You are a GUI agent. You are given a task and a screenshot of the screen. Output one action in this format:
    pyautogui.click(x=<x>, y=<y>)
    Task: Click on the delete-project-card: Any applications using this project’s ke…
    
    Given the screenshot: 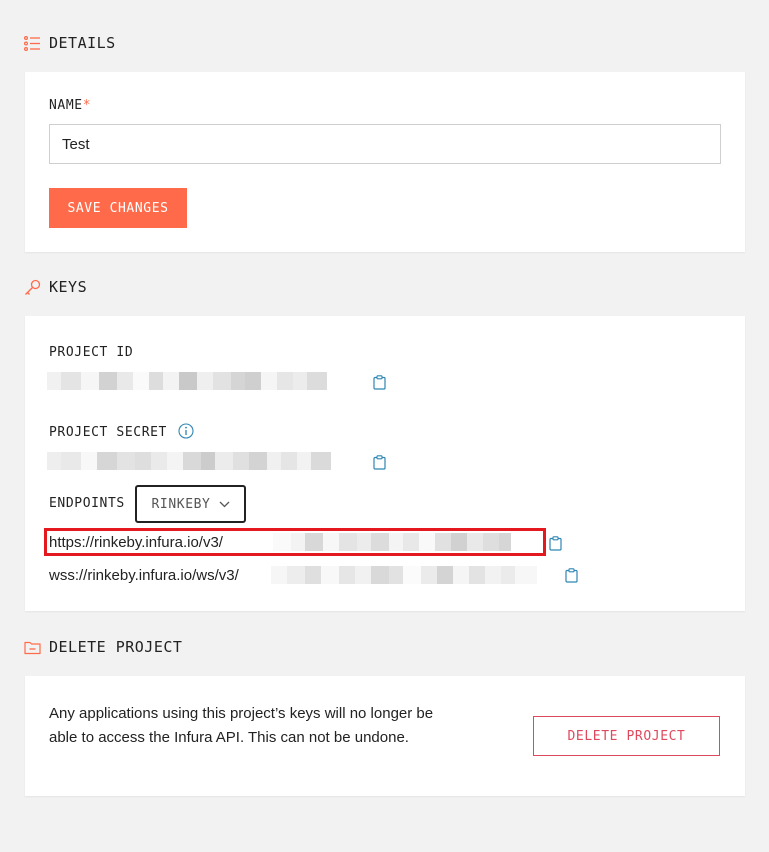 What is the action you would take?
    pyautogui.click(x=385, y=736)
    